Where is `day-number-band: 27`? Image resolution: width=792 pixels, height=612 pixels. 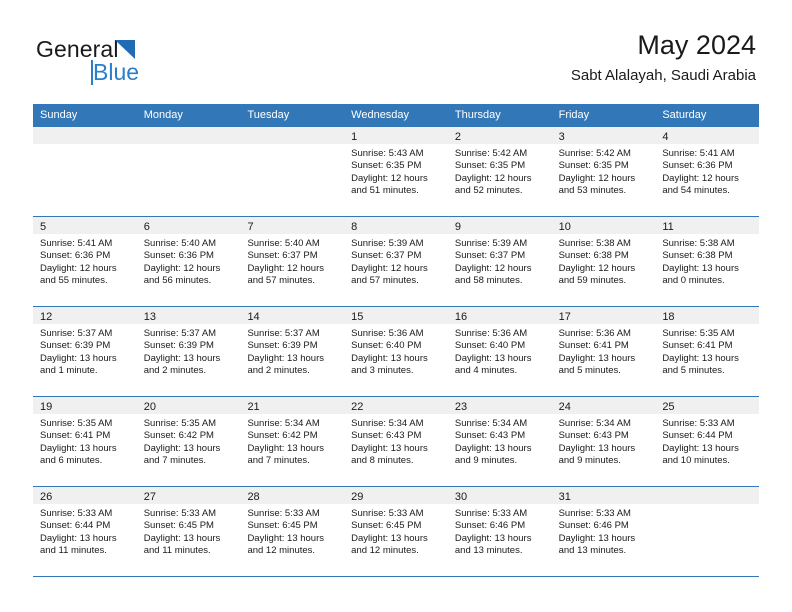 day-number-band: 27 is located at coordinates (188, 495).